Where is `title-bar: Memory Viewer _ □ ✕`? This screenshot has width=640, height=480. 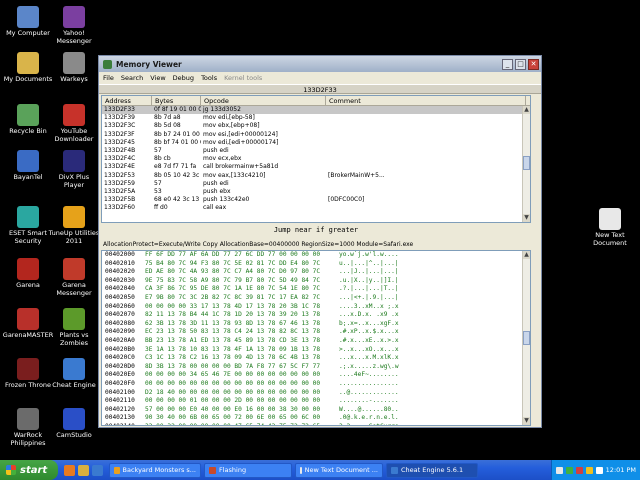
title-bar: Memory Viewer _ □ ✕ is located at coordinates (320, 64).